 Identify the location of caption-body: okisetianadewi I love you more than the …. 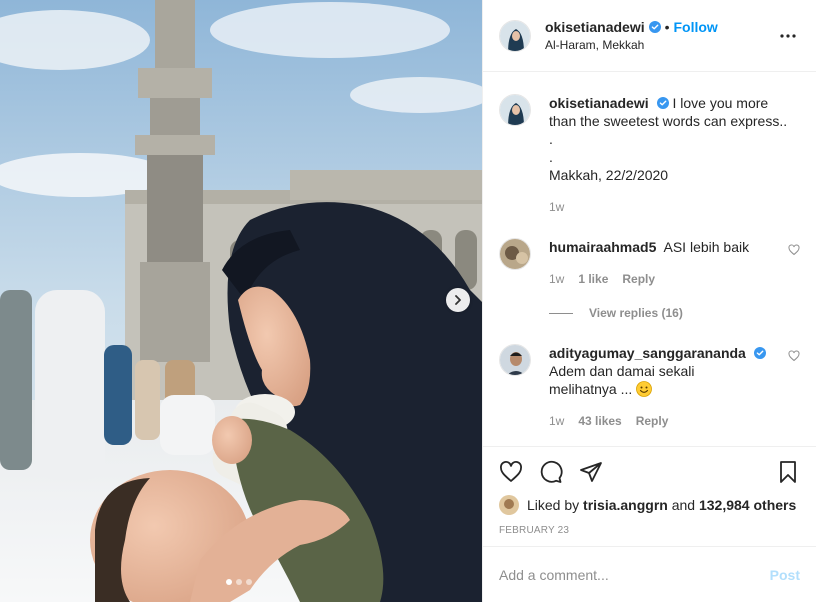
(674, 155).